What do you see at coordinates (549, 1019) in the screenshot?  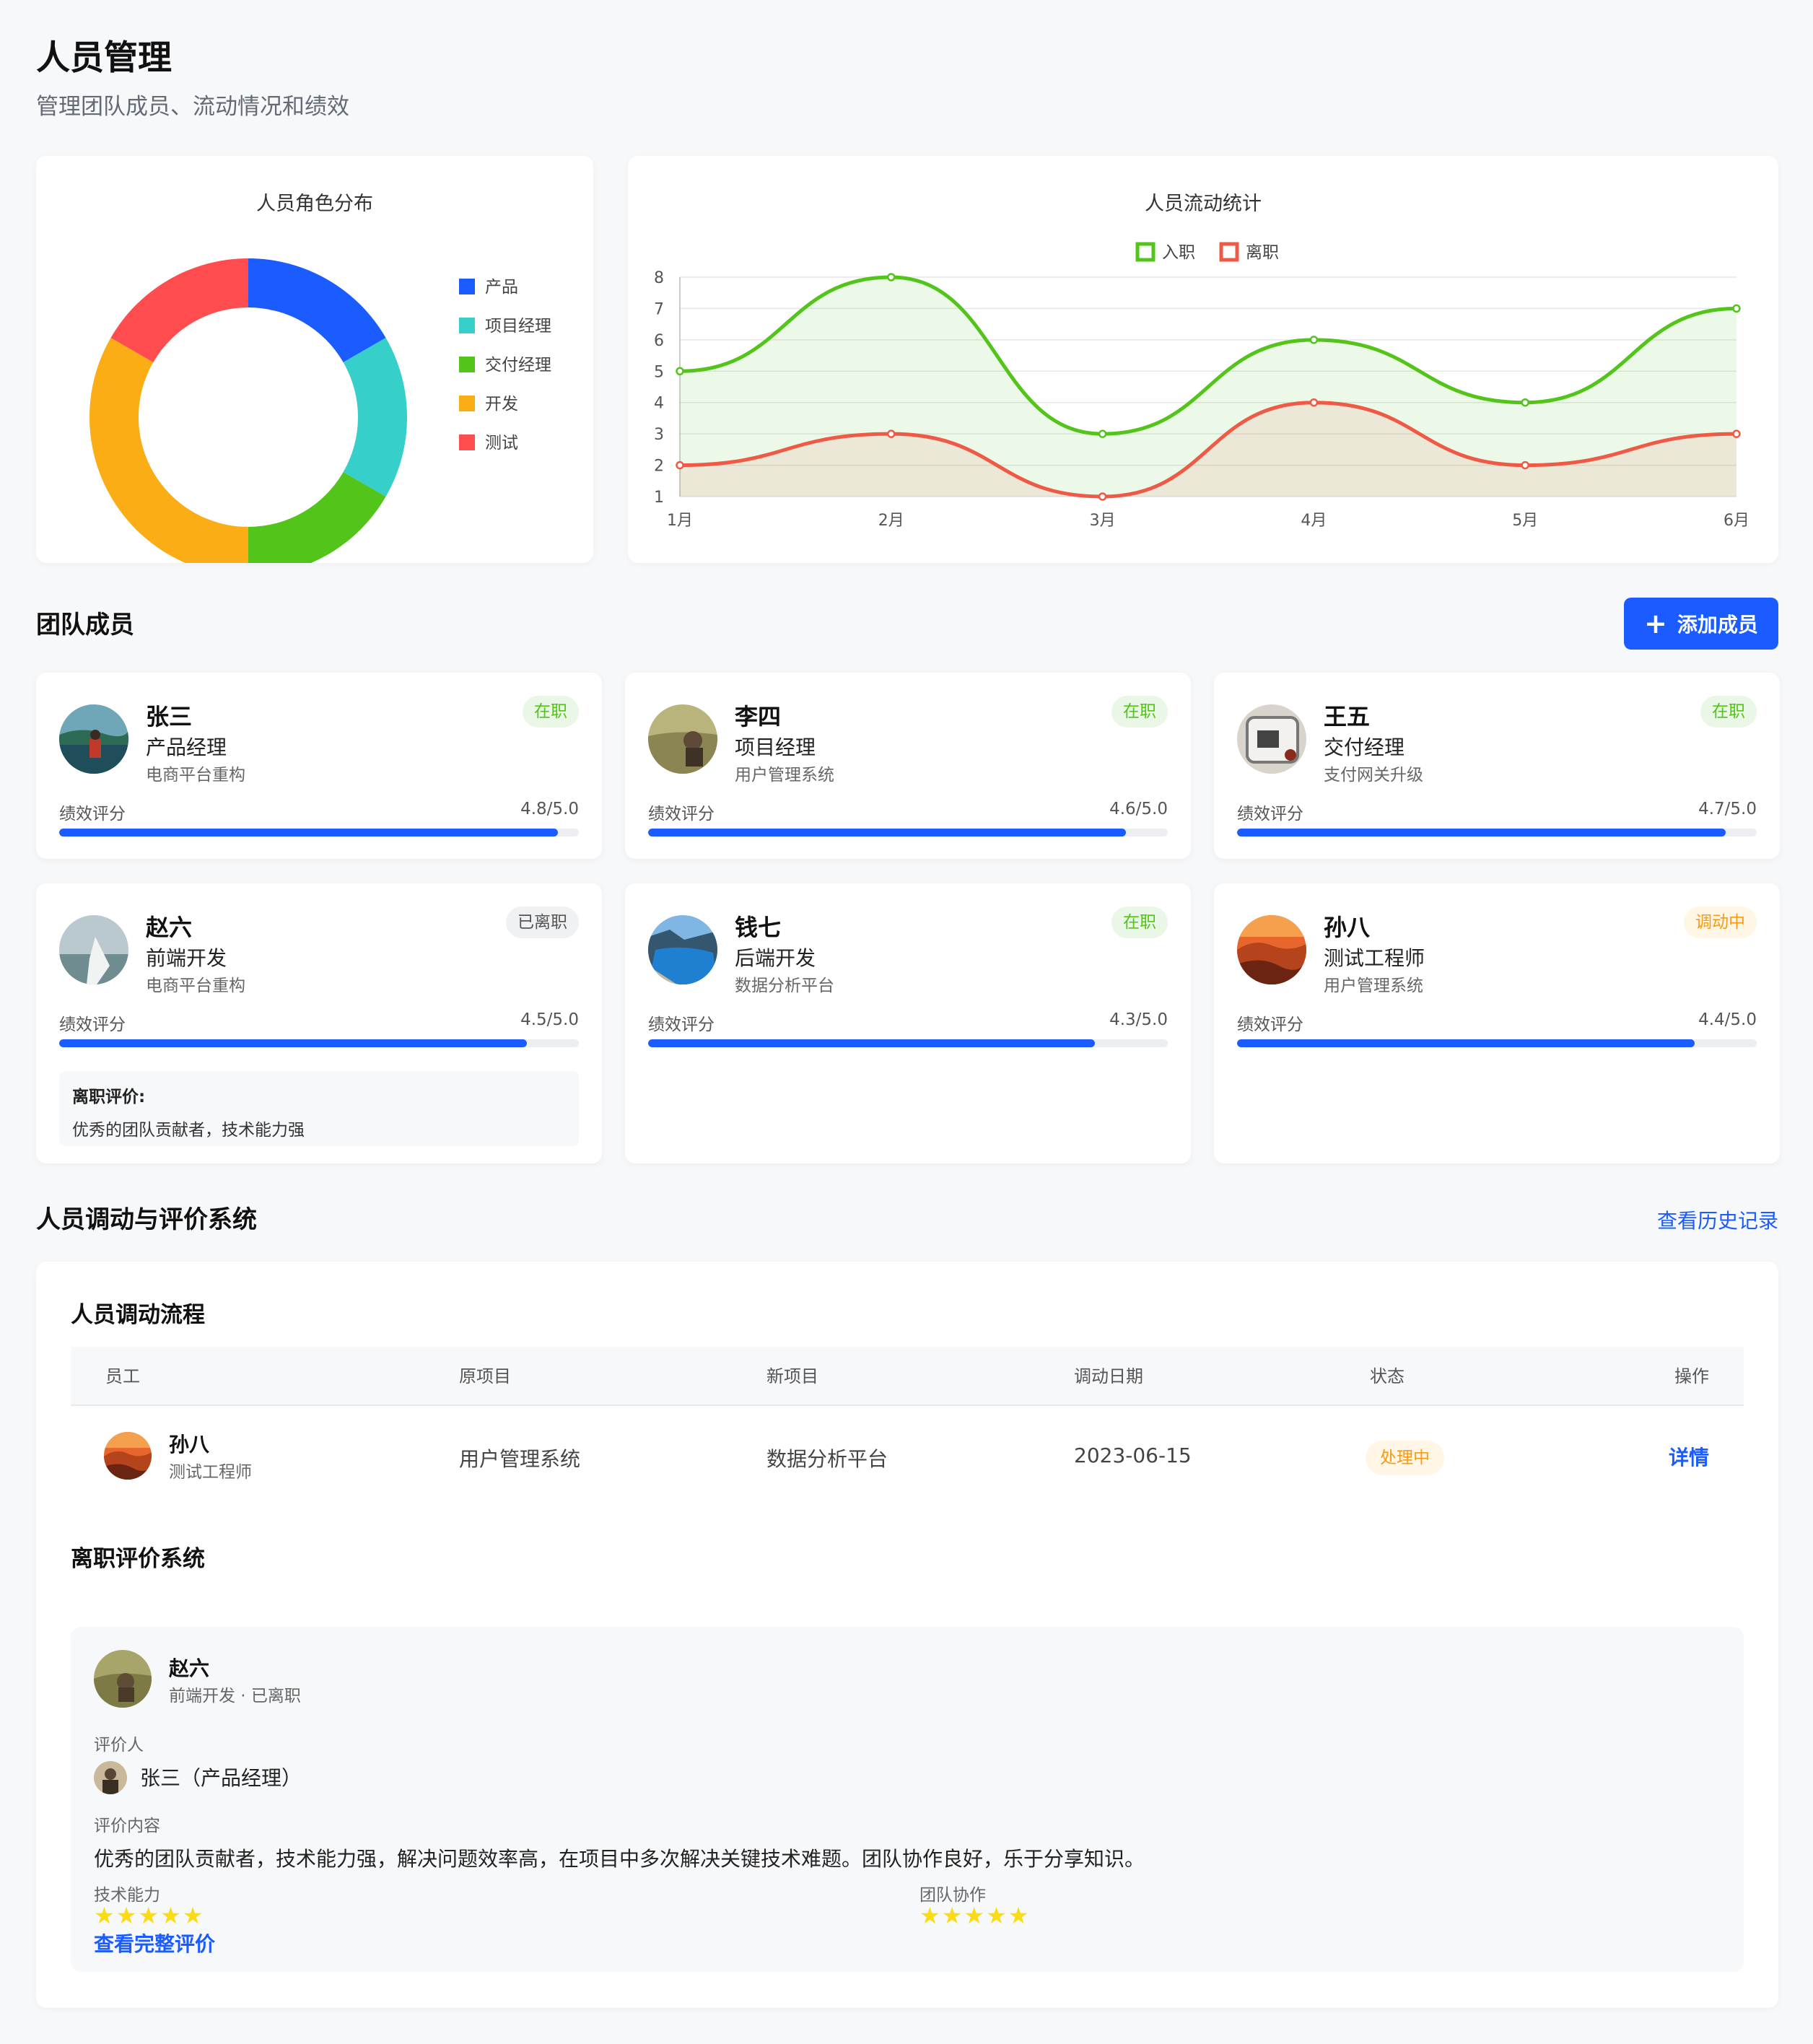 I see `performance-score: 4.5/5.0` at bounding box center [549, 1019].